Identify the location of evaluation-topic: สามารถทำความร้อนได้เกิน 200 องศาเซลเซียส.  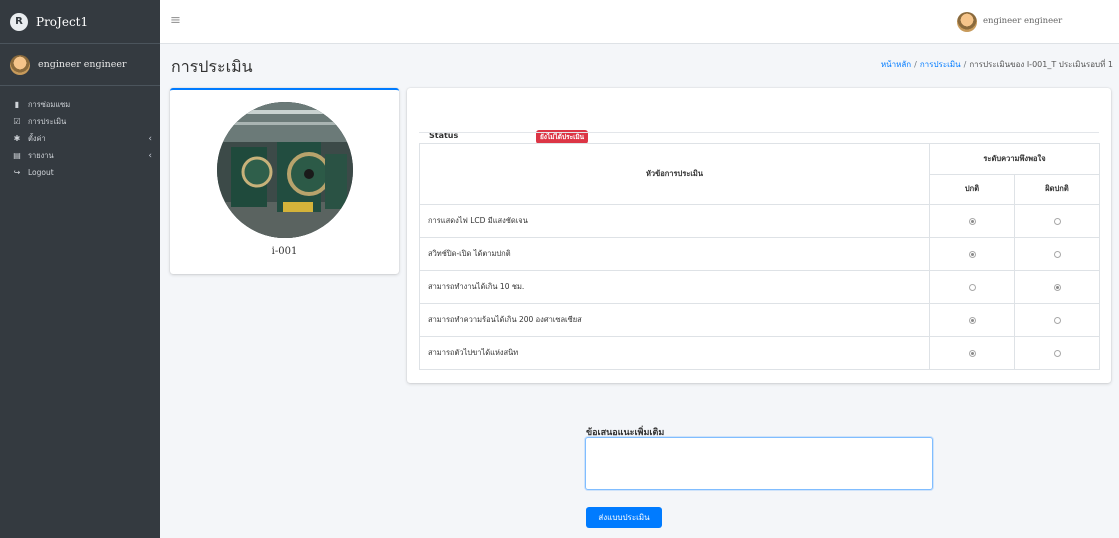
(674, 320).